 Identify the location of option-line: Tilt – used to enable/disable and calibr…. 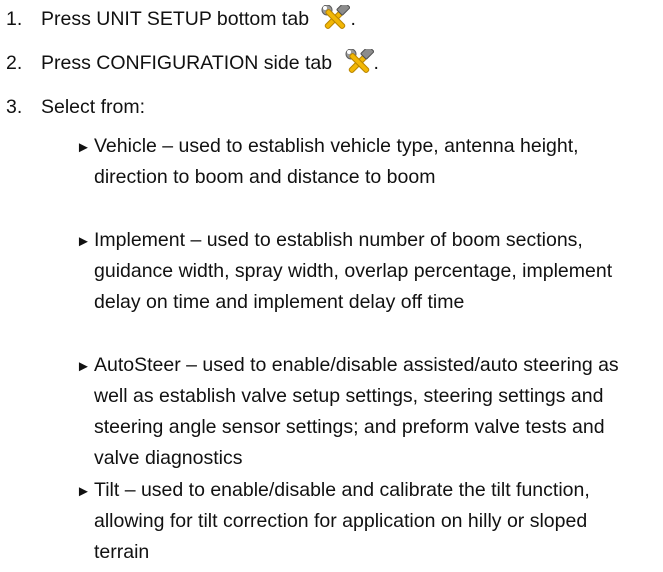
(342, 490).